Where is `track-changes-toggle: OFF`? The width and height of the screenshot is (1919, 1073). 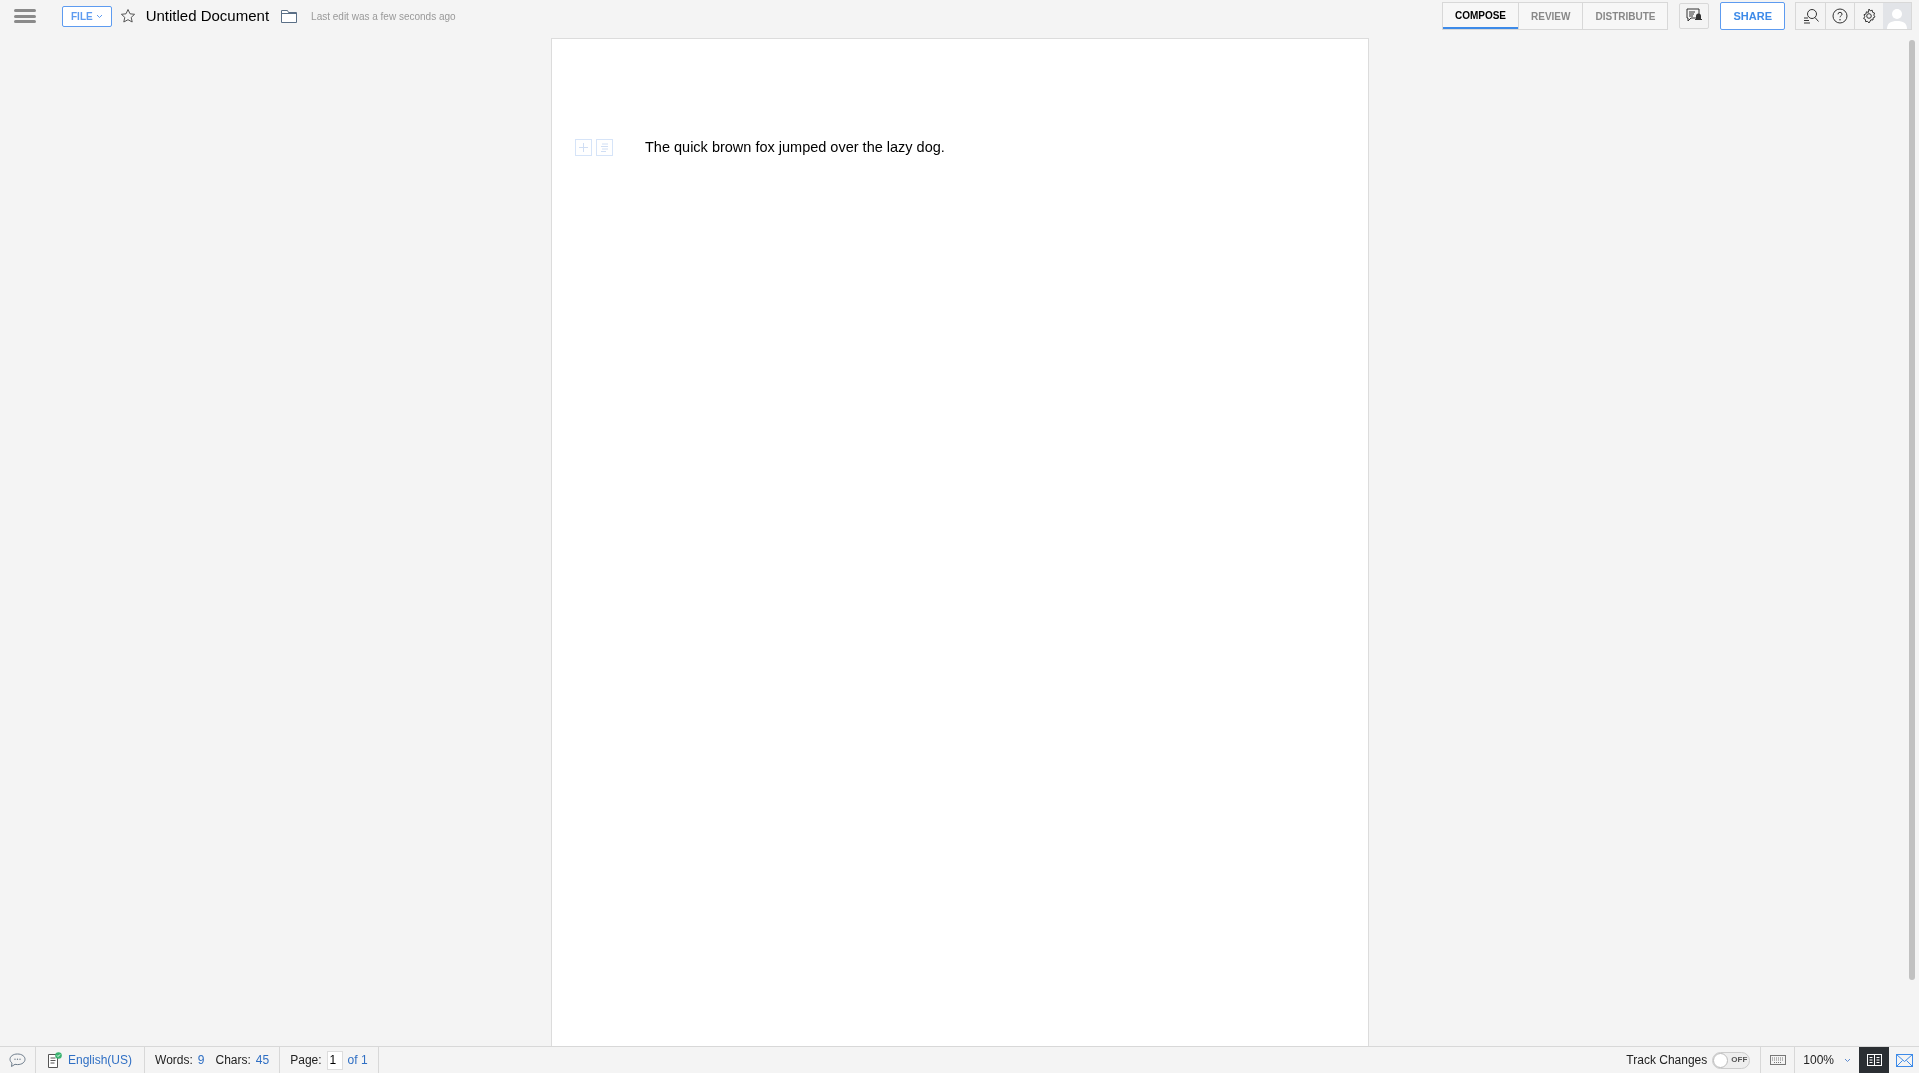
track-changes-toggle: OFF is located at coordinates (1731, 1060).